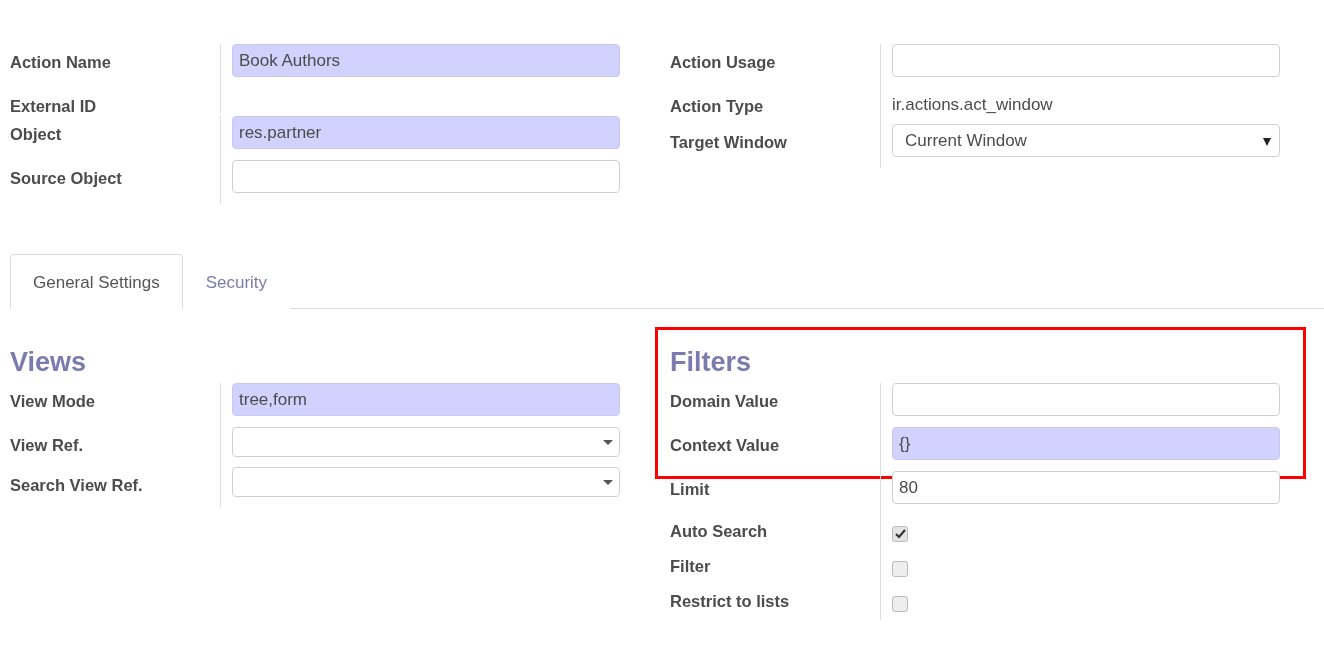 This screenshot has height=647, width=1324. I want to click on field-label: Action Type, so click(717, 106).